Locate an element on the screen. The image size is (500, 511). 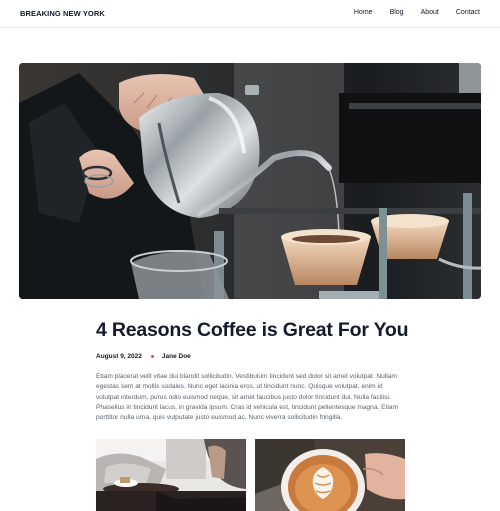
nav-contact-link: Contact is located at coordinates (468, 12).